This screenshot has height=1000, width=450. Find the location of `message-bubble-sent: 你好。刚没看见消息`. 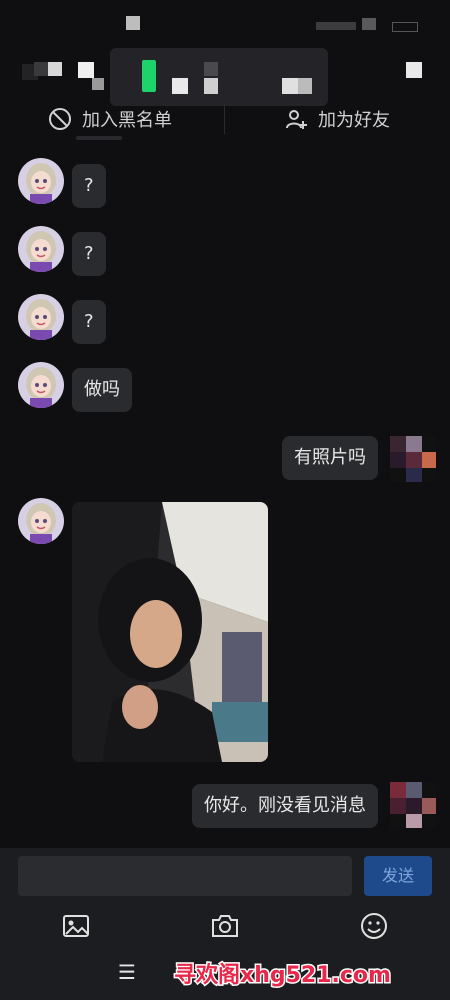

message-bubble-sent: 你好。刚没看见消息 is located at coordinates (285, 806).